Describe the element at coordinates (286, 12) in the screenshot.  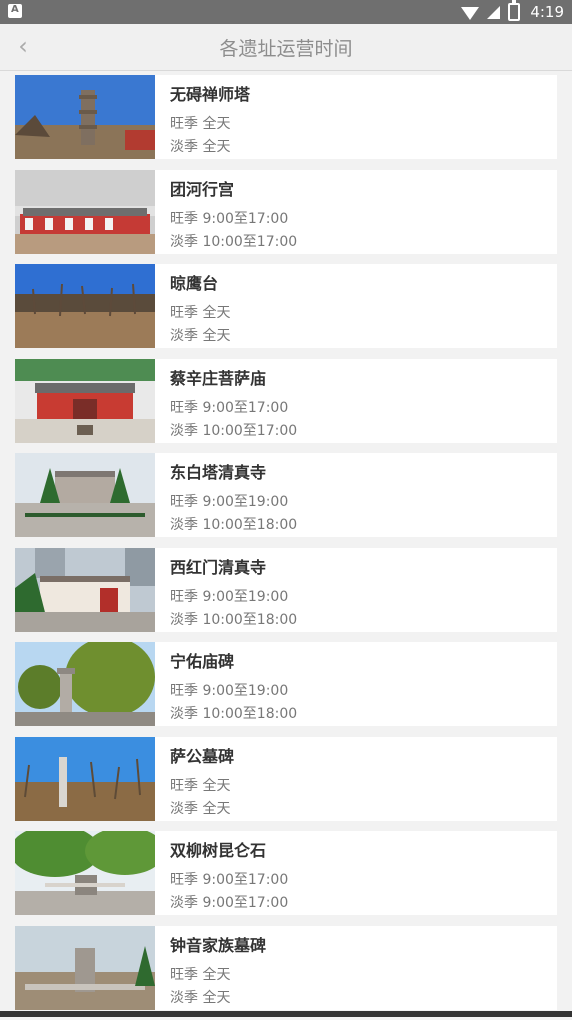
I see `status-bar: A 4:19` at that location.